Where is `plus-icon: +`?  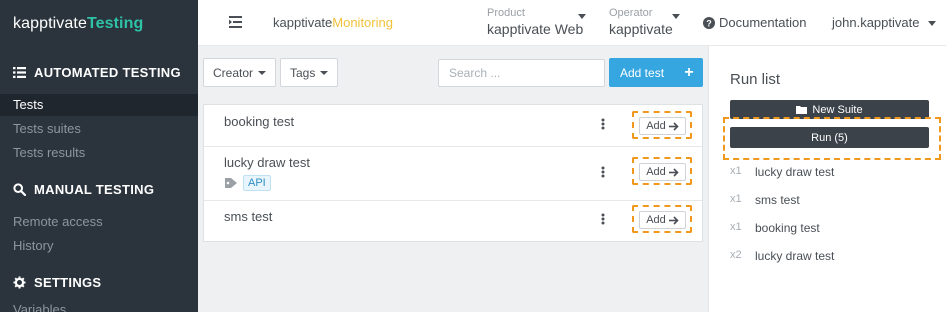 plus-icon: + is located at coordinates (689, 72).